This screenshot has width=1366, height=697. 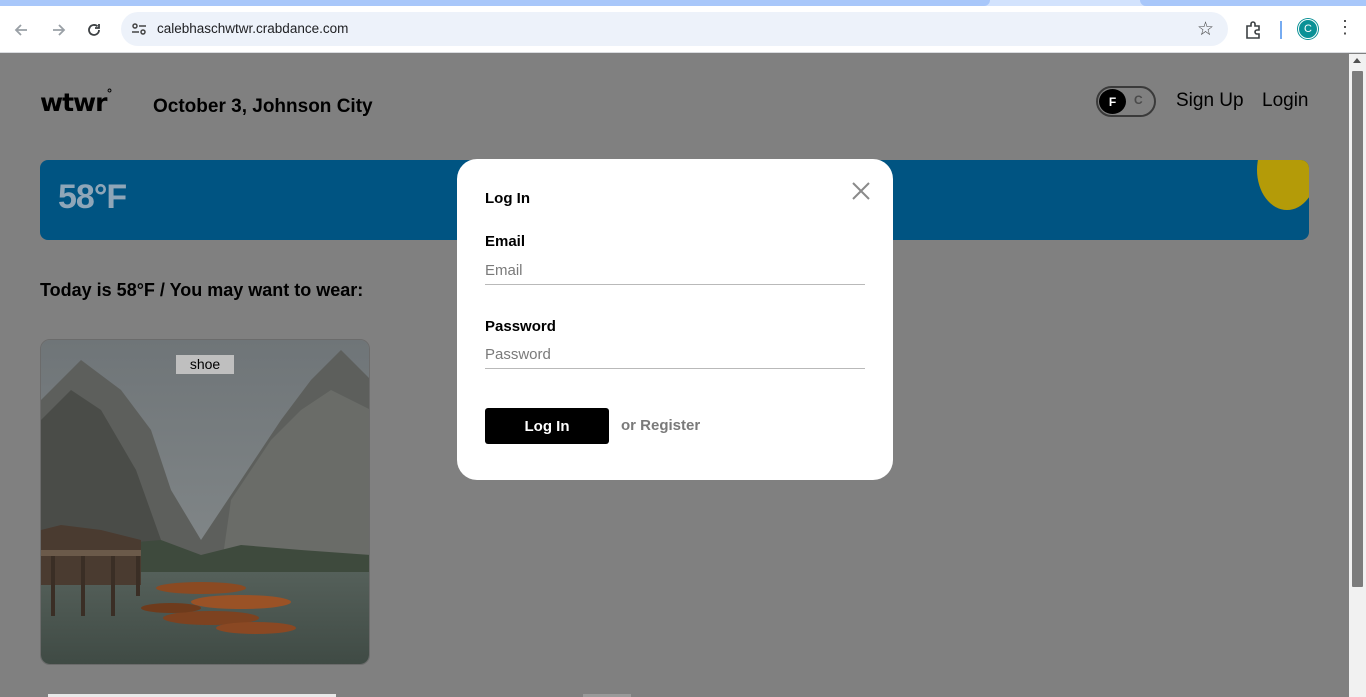 What do you see at coordinates (252, 28) in the screenshot?
I see `url-text: calebhaschwtwr.crabdance.com` at bounding box center [252, 28].